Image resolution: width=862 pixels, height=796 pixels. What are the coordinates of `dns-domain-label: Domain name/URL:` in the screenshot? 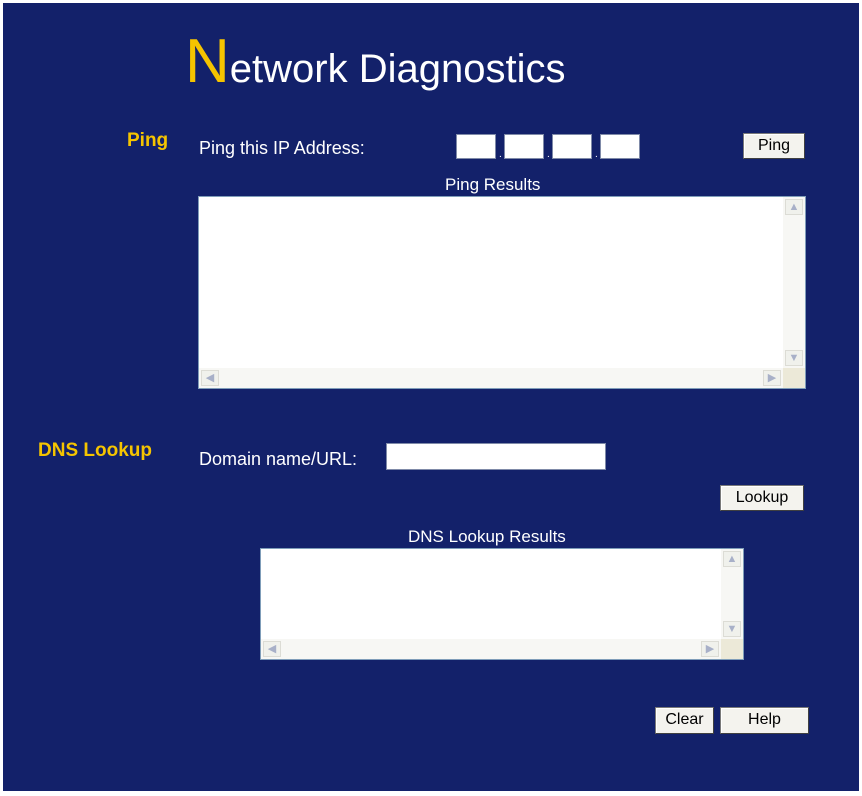 It's located at (278, 459).